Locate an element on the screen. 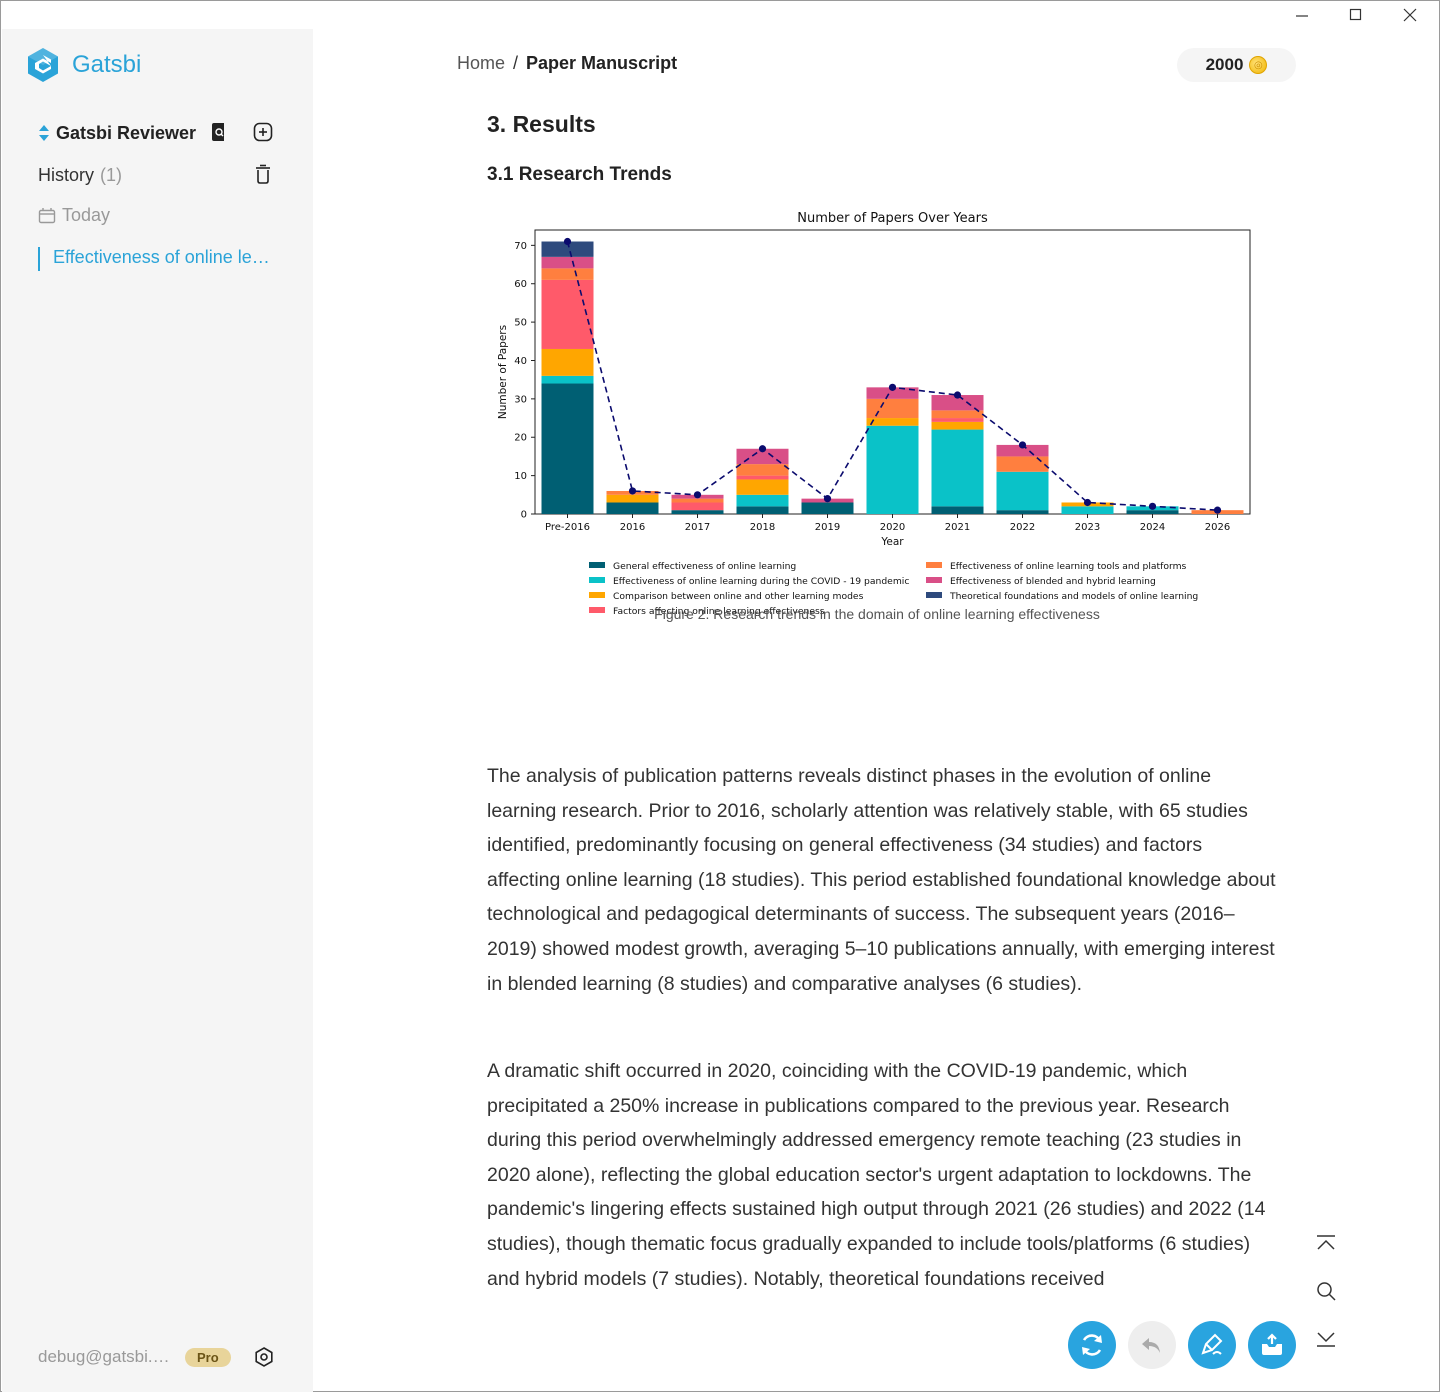  add-new-icon is located at coordinates (263, 132).